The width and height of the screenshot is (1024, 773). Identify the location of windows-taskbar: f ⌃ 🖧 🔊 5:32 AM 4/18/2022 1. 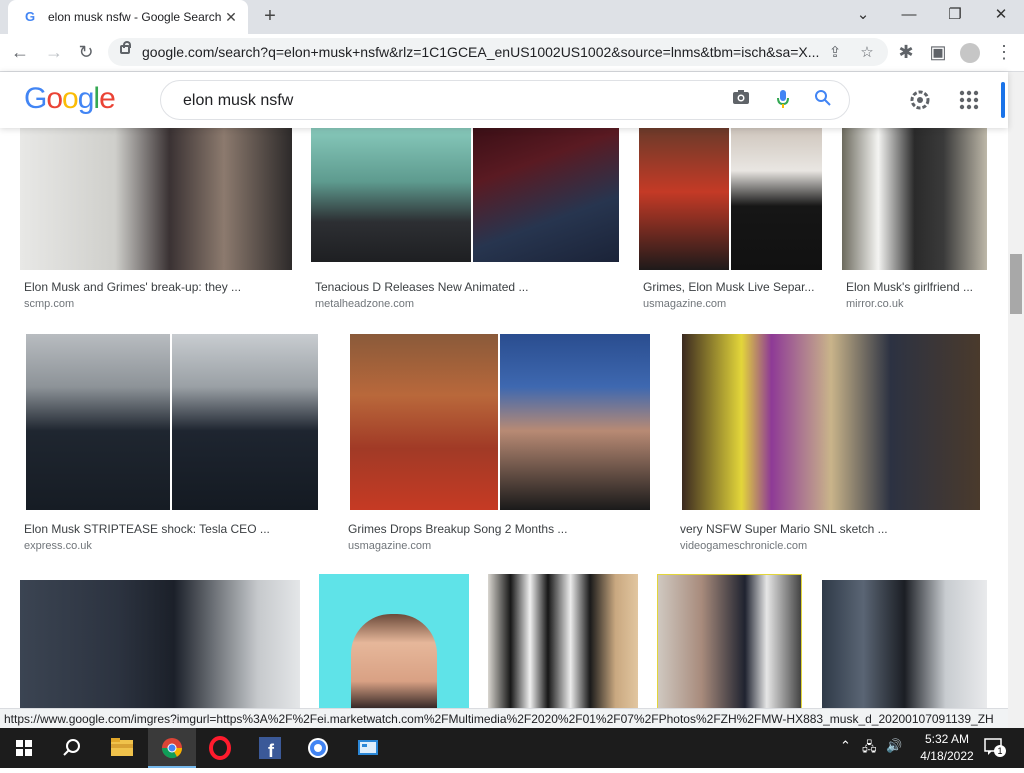
(512, 748).